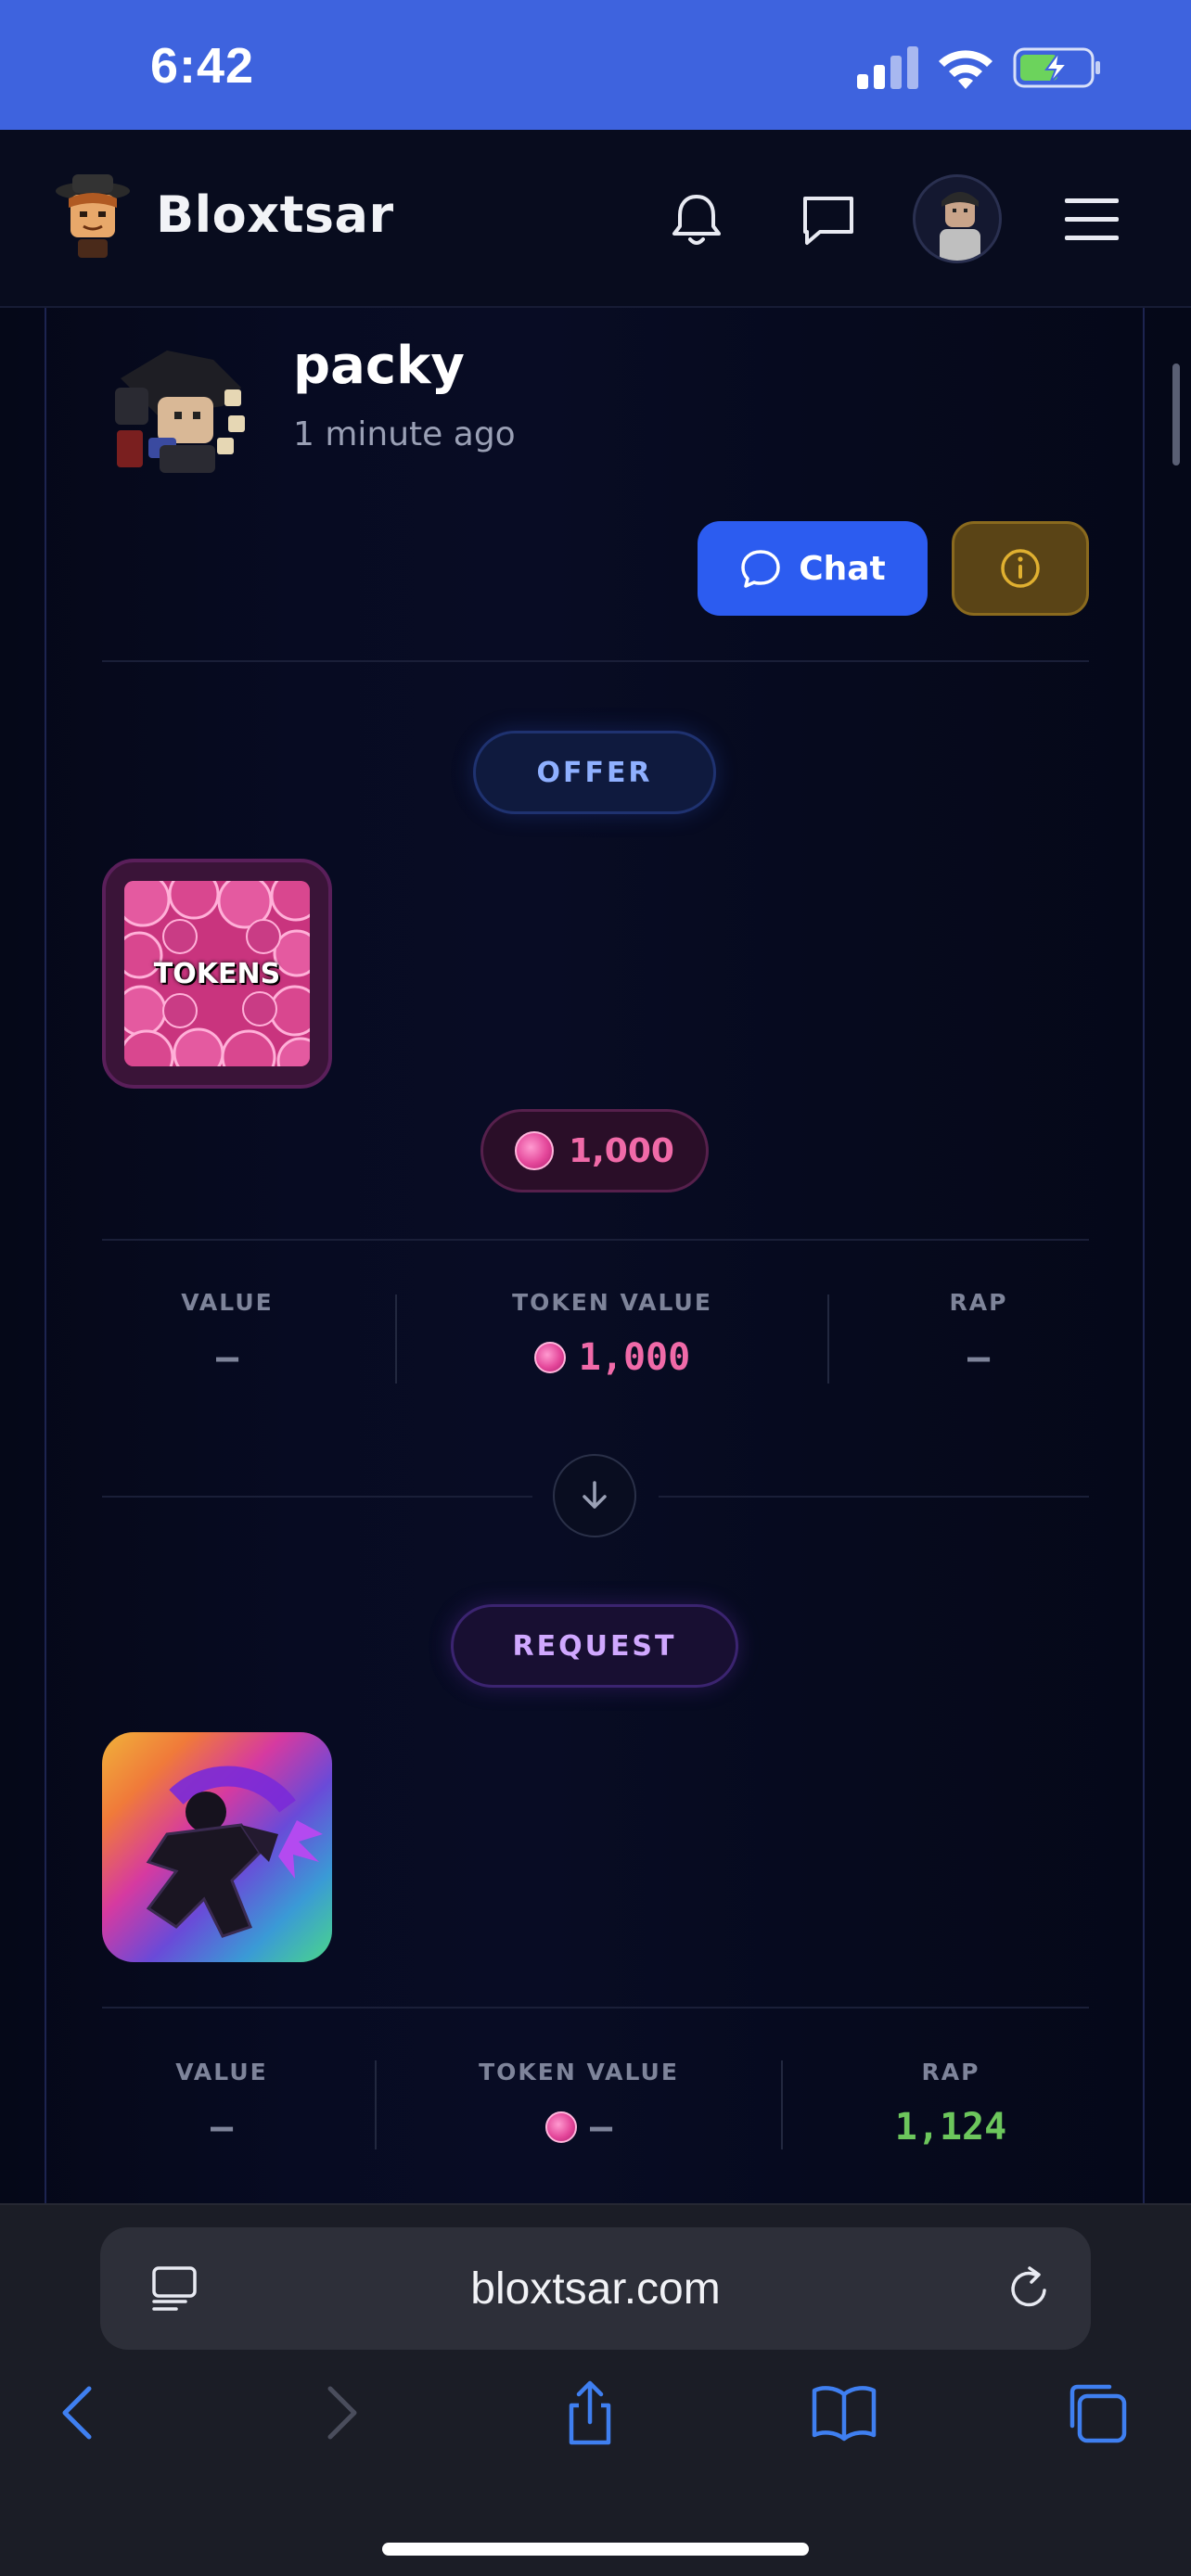  What do you see at coordinates (275, 214) in the screenshot?
I see `brand-name: Bloxtsar` at bounding box center [275, 214].